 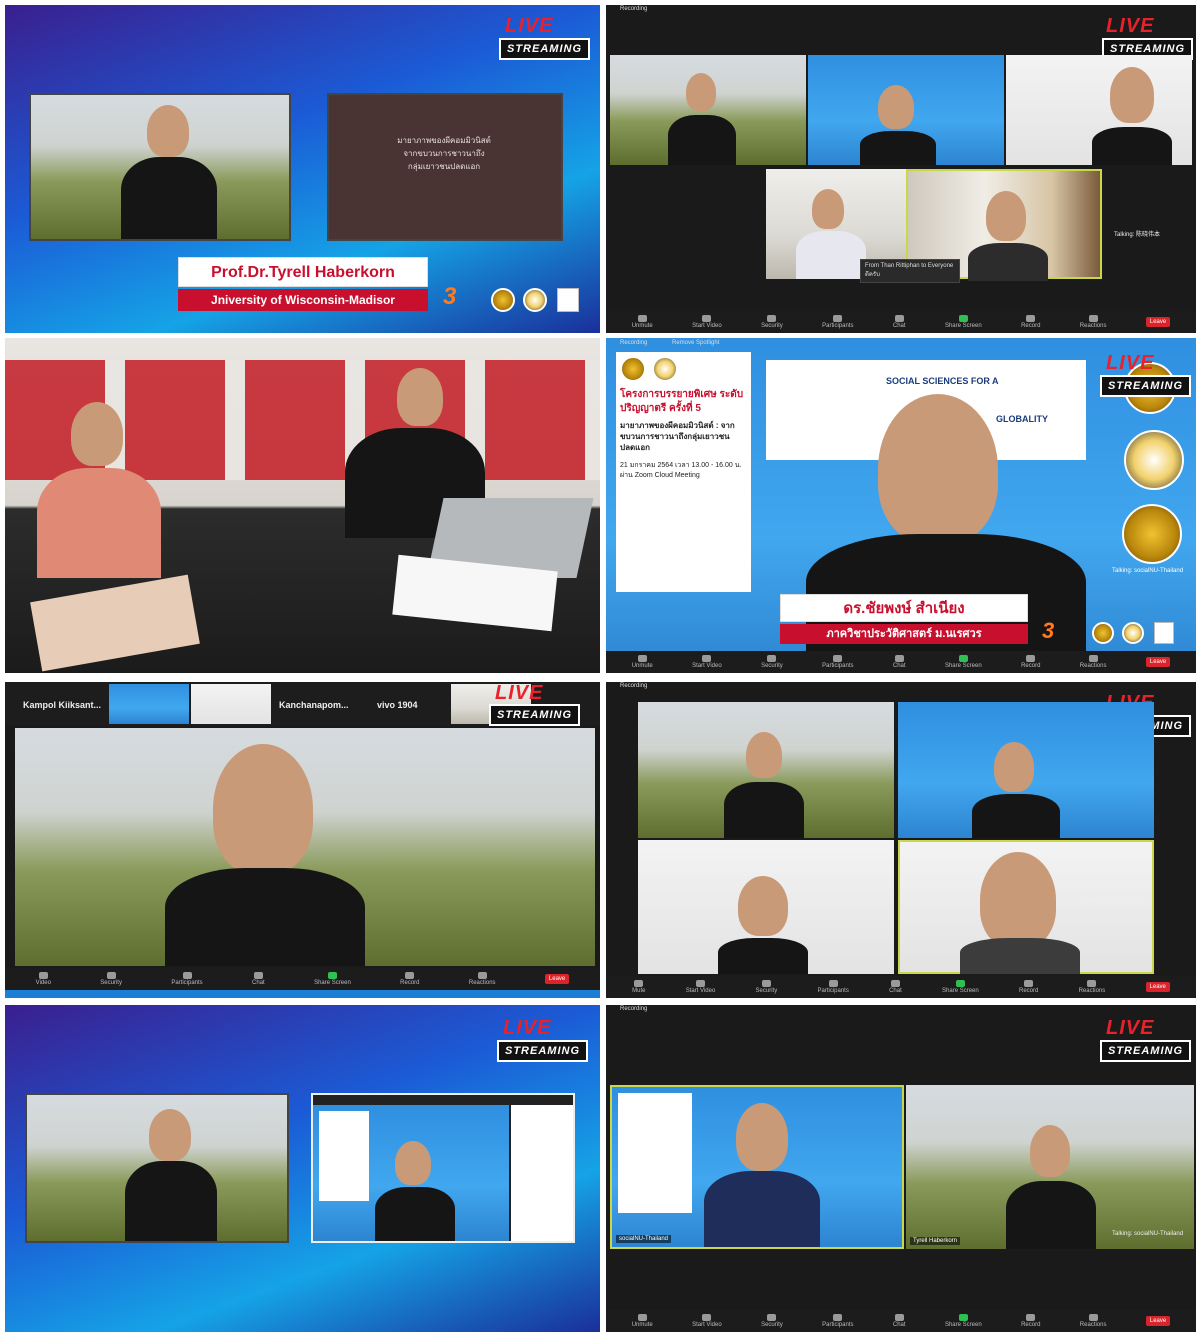 What do you see at coordinates (568, 300) in the screenshot?
I see `hourglass-logo` at bounding box center [568, 300].